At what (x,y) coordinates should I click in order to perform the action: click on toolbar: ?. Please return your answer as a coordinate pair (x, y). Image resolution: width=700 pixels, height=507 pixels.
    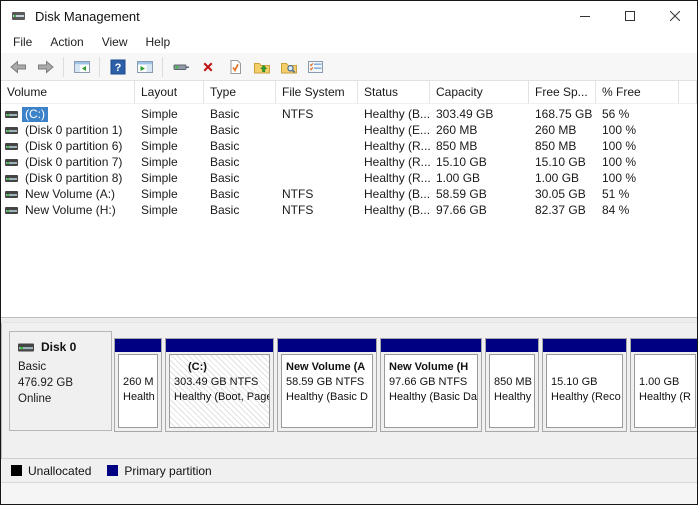
    Looking at the image, I should click on (349, 67).